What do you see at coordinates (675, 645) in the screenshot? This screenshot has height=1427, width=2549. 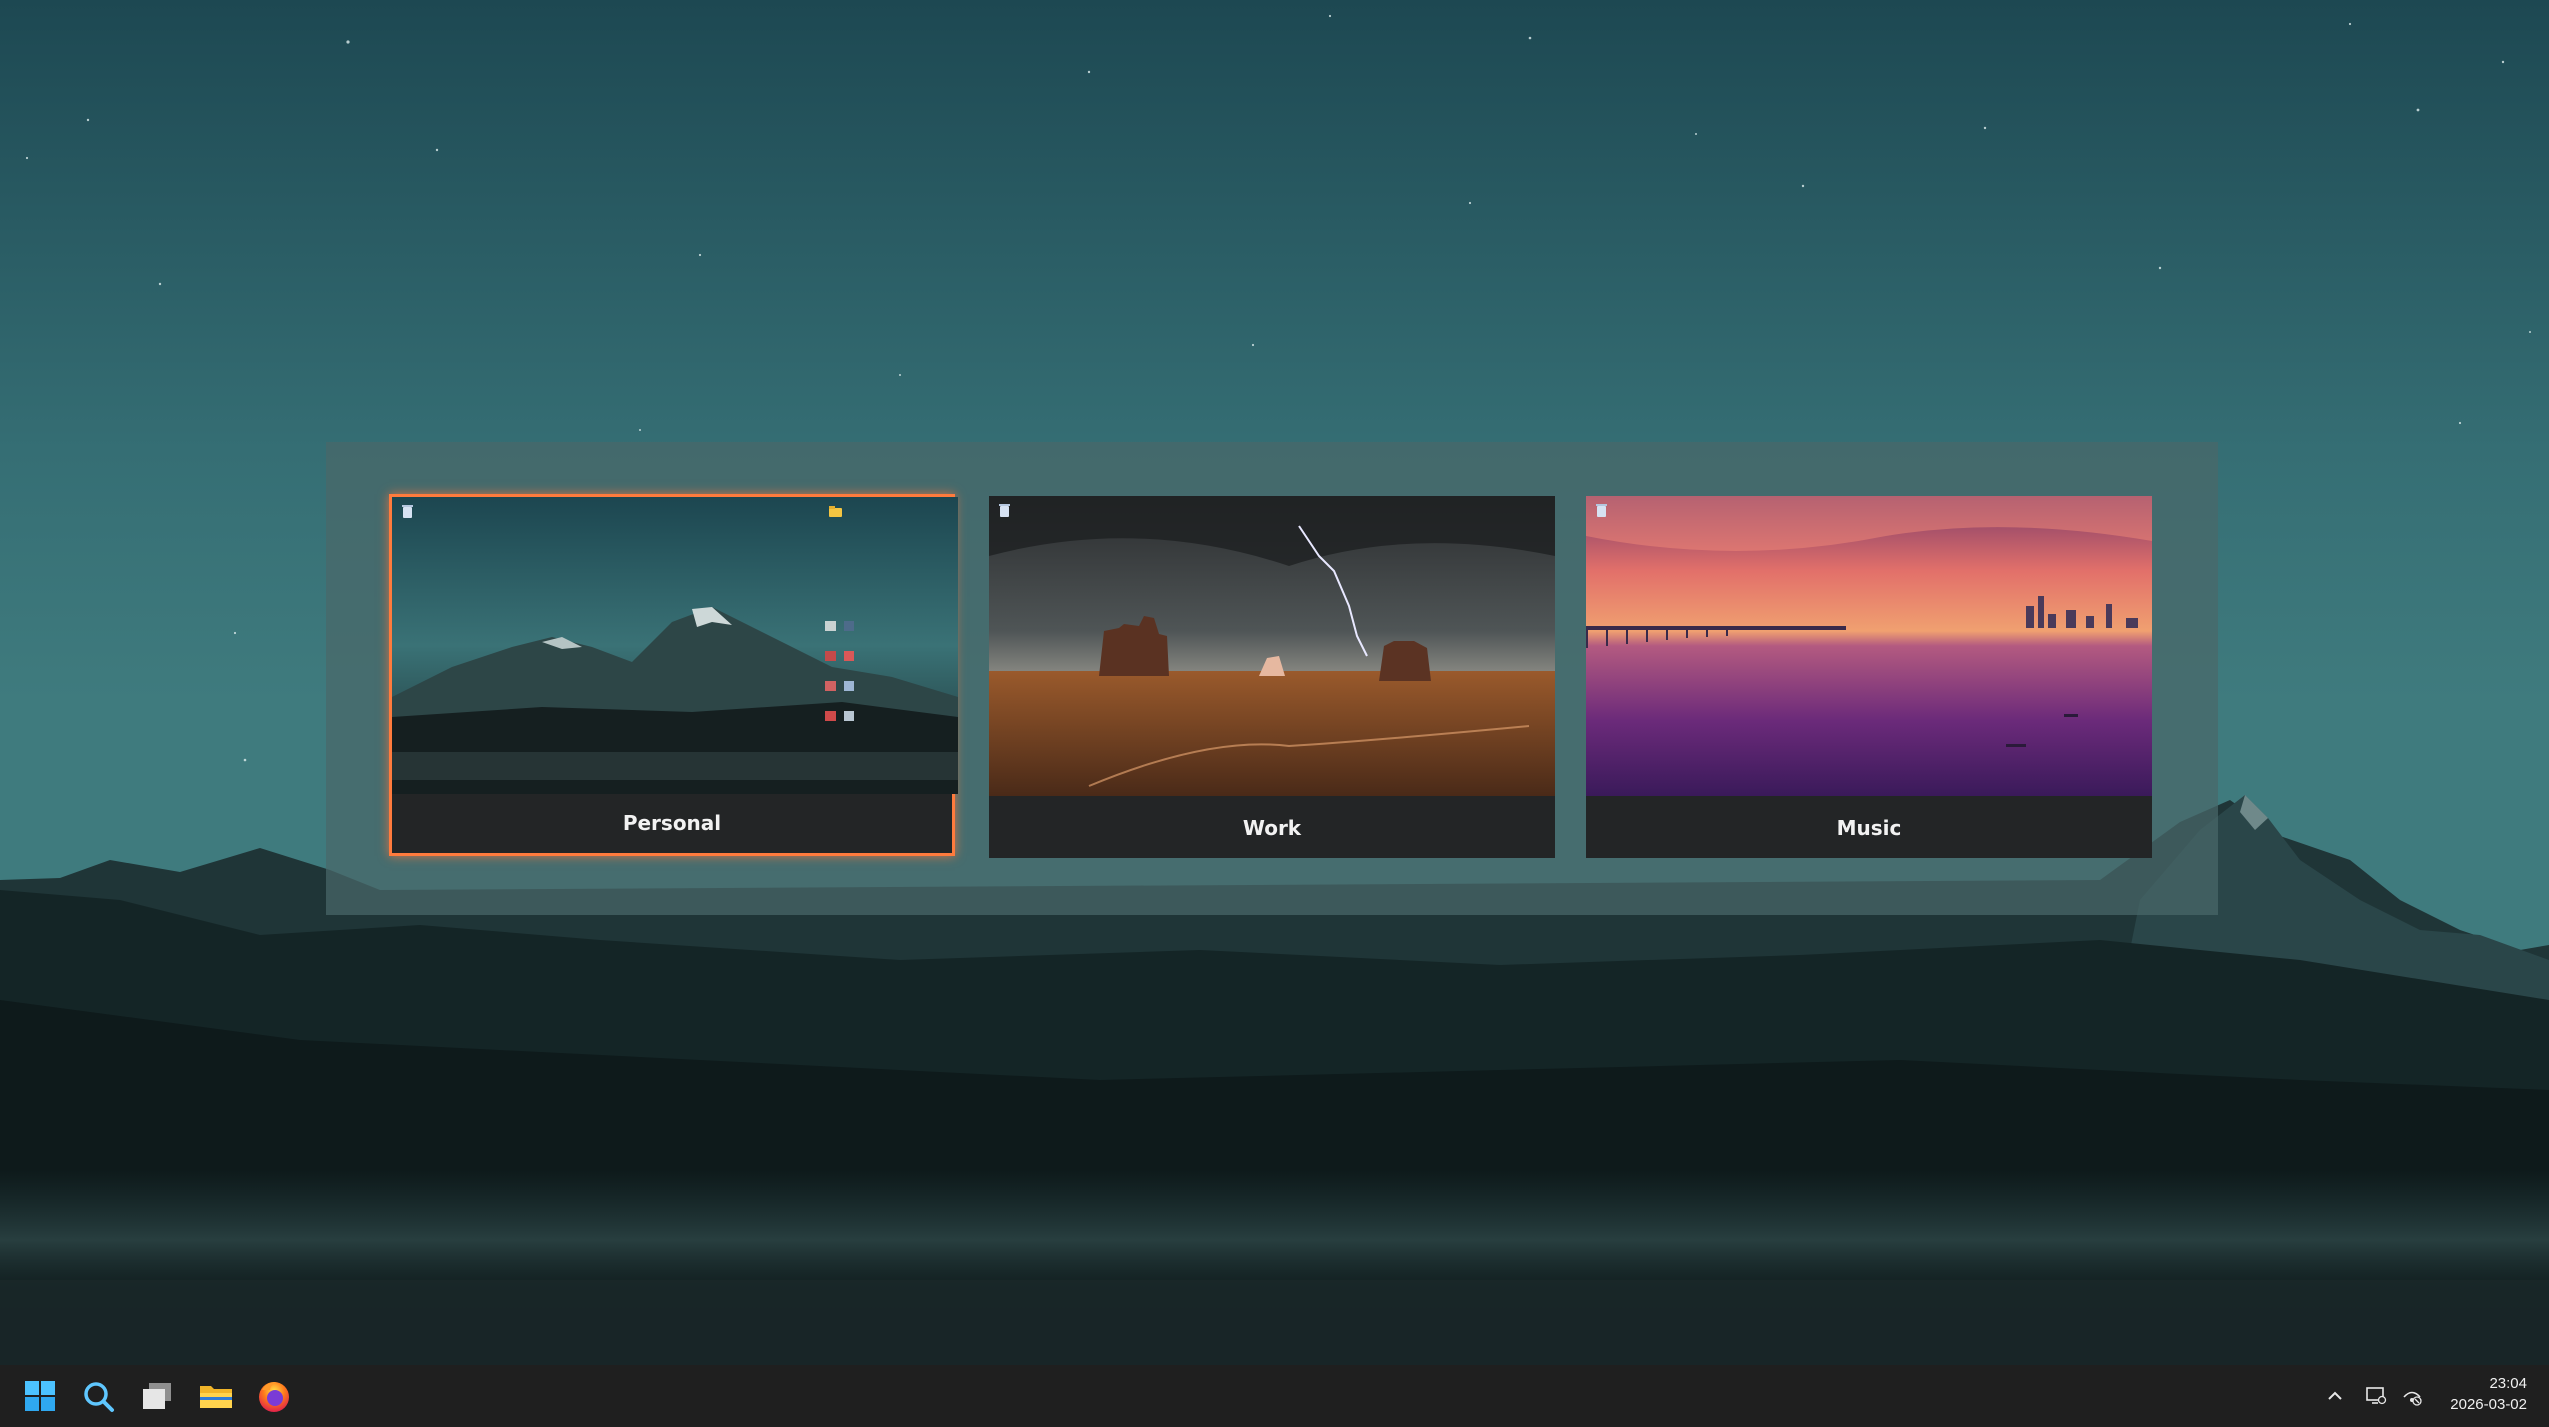 I see `workspace-preview-personal` at bounding box center [675, 645].